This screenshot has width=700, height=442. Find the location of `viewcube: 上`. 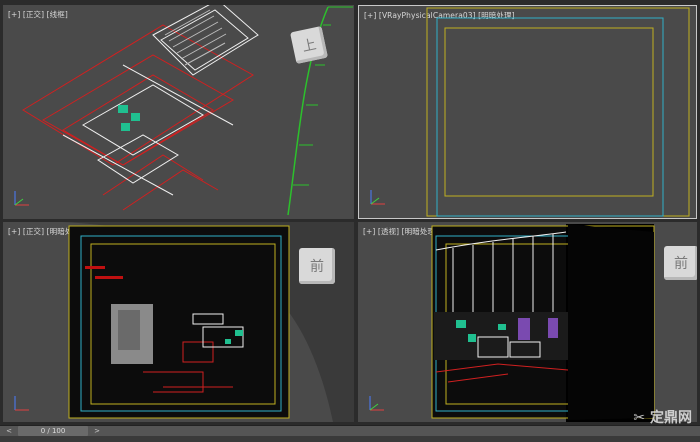

viewcube: 上 is located at coordinates (309, 45).